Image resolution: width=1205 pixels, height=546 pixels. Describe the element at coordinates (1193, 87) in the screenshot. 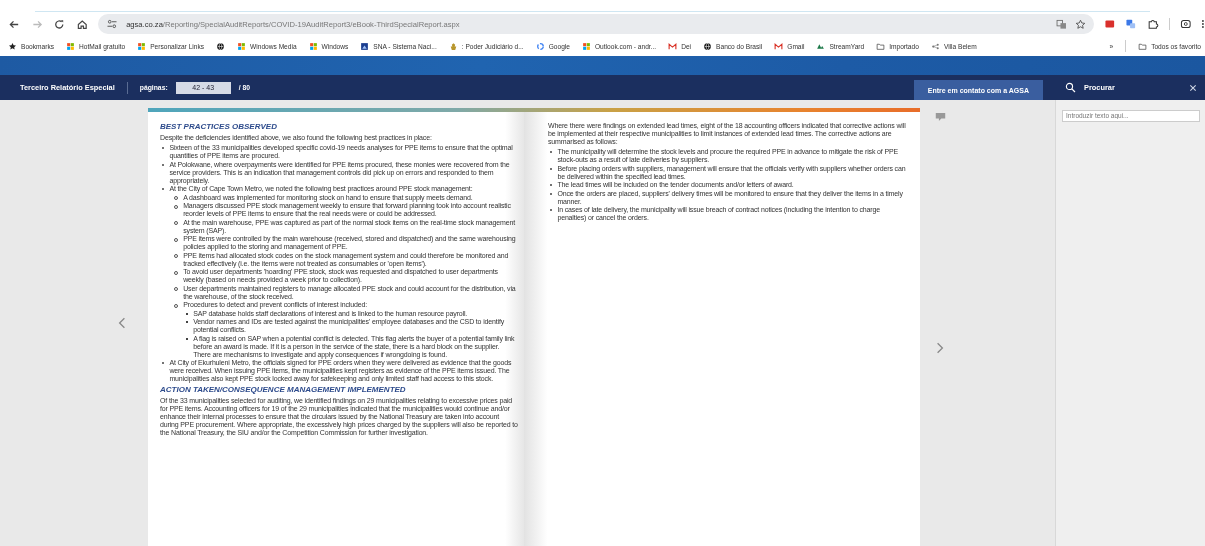

I see `close-icon` at that location.